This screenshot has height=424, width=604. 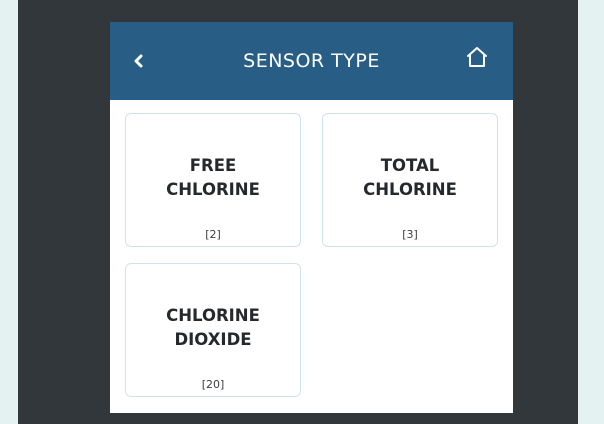 I want to click on sensor-name: CHLORINE DIOXIDE, so click(x=213, y=328).